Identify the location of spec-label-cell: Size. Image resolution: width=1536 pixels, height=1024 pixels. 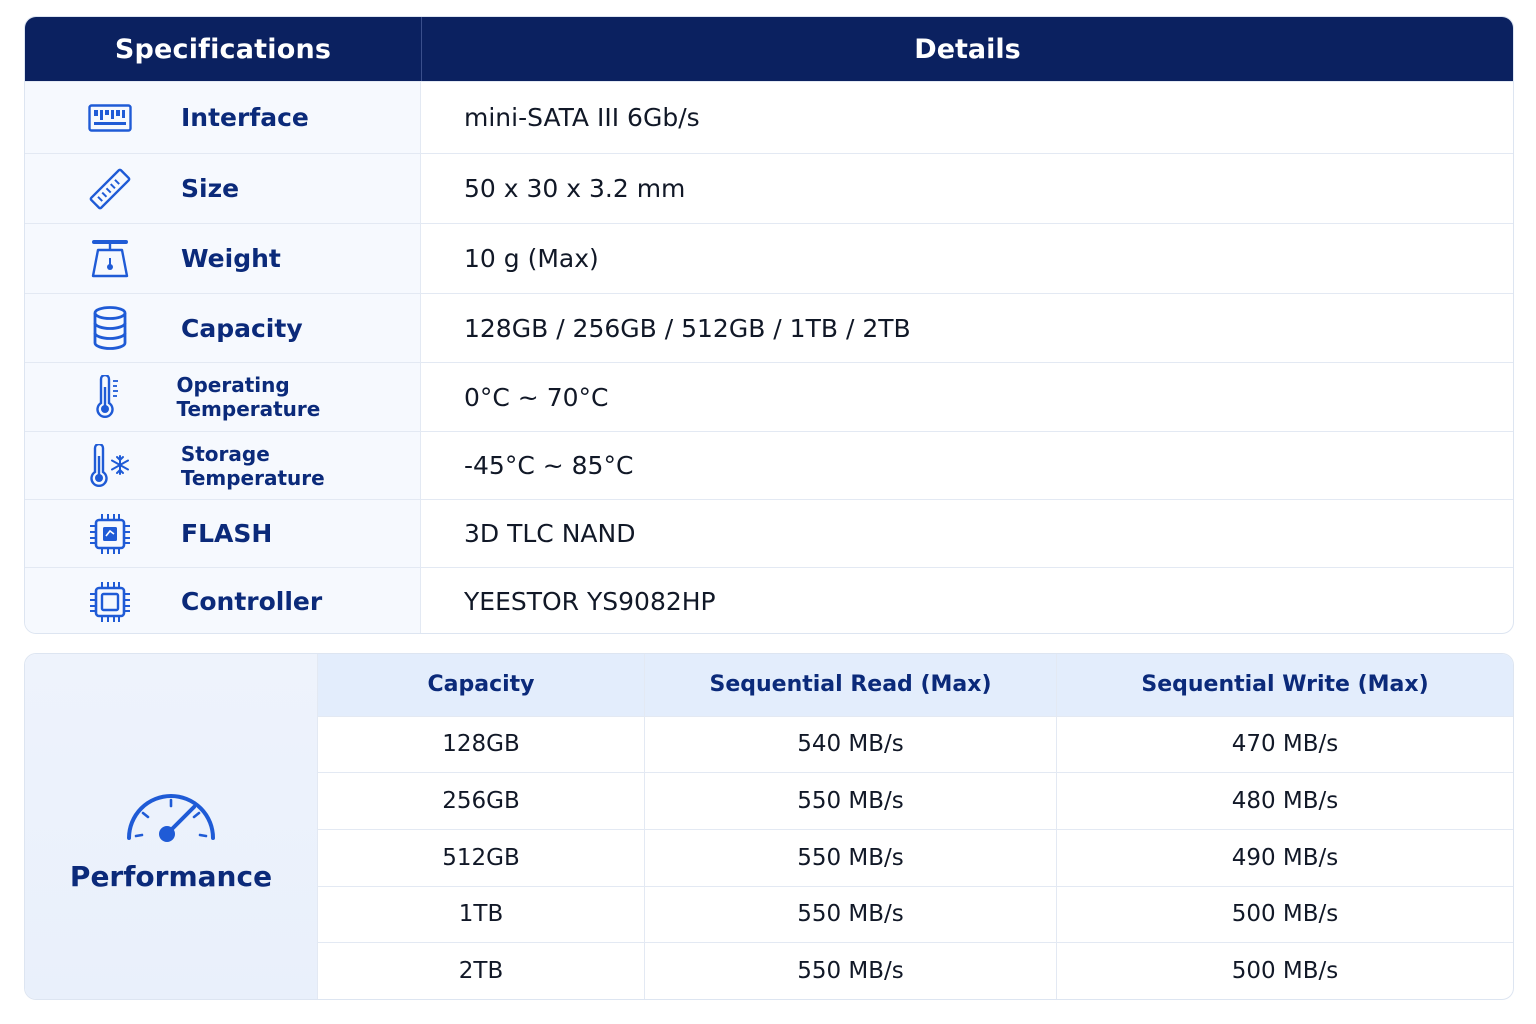
(223, 188).